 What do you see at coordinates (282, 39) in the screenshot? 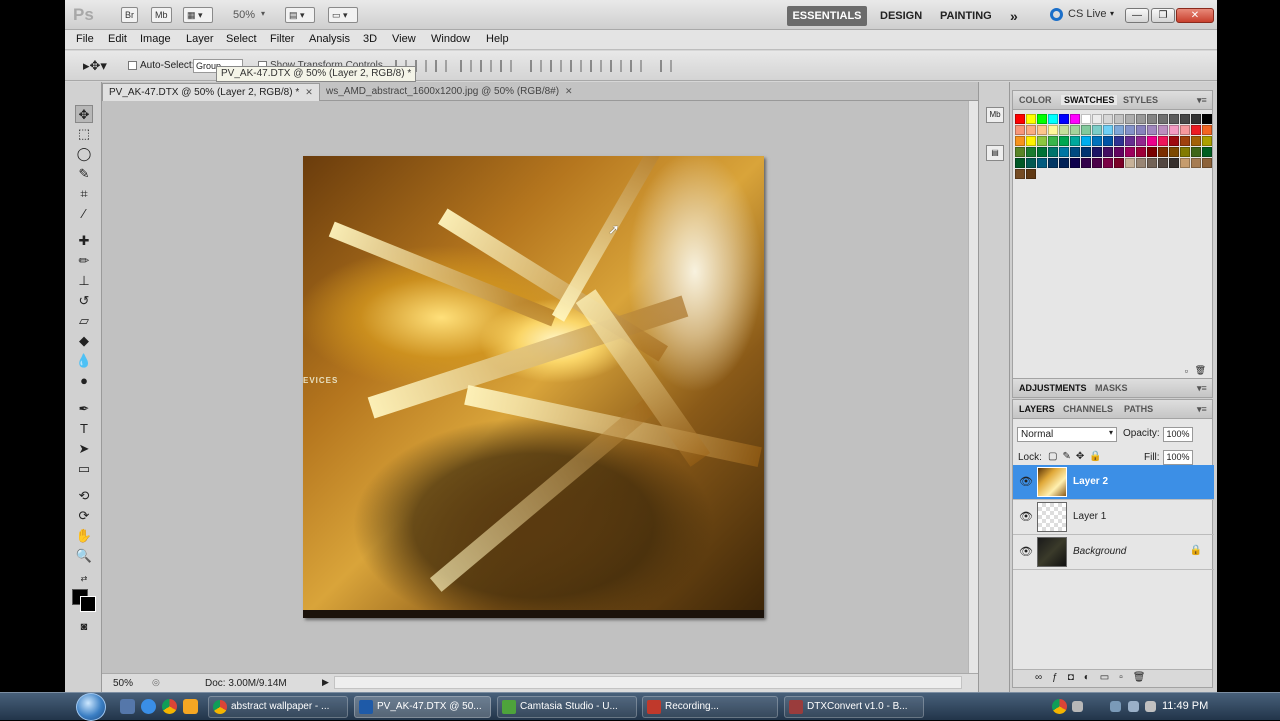
I see `menu-filter: Filter` at bounding box center [282, 39].